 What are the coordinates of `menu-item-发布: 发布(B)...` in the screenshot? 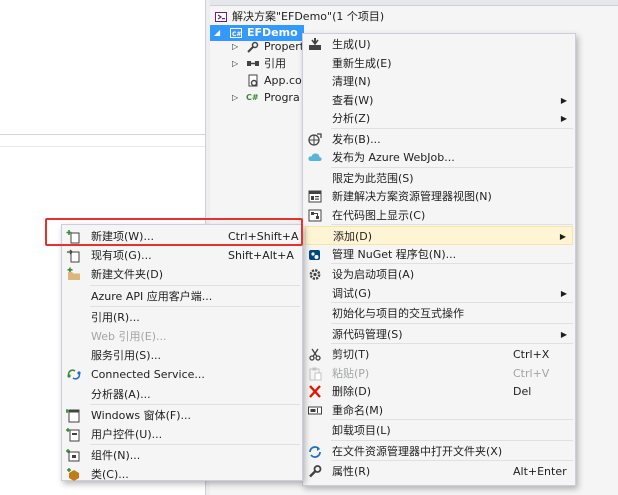 It's located at (439, 139).